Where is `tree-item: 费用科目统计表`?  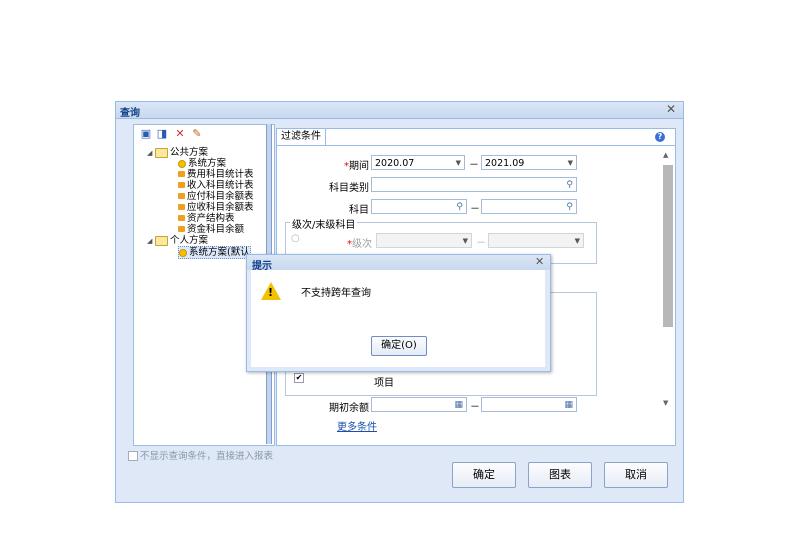
tree-item: 费用科目统计表 is located at coordinates (216, 174).